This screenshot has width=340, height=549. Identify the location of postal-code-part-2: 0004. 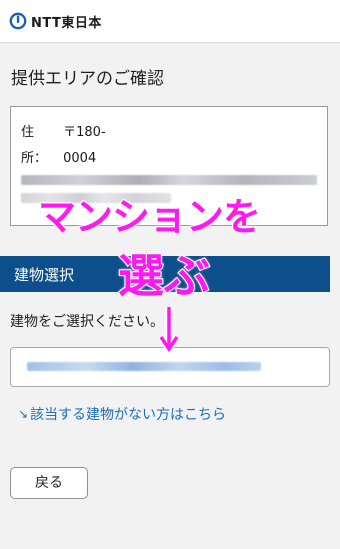
(80, 158).